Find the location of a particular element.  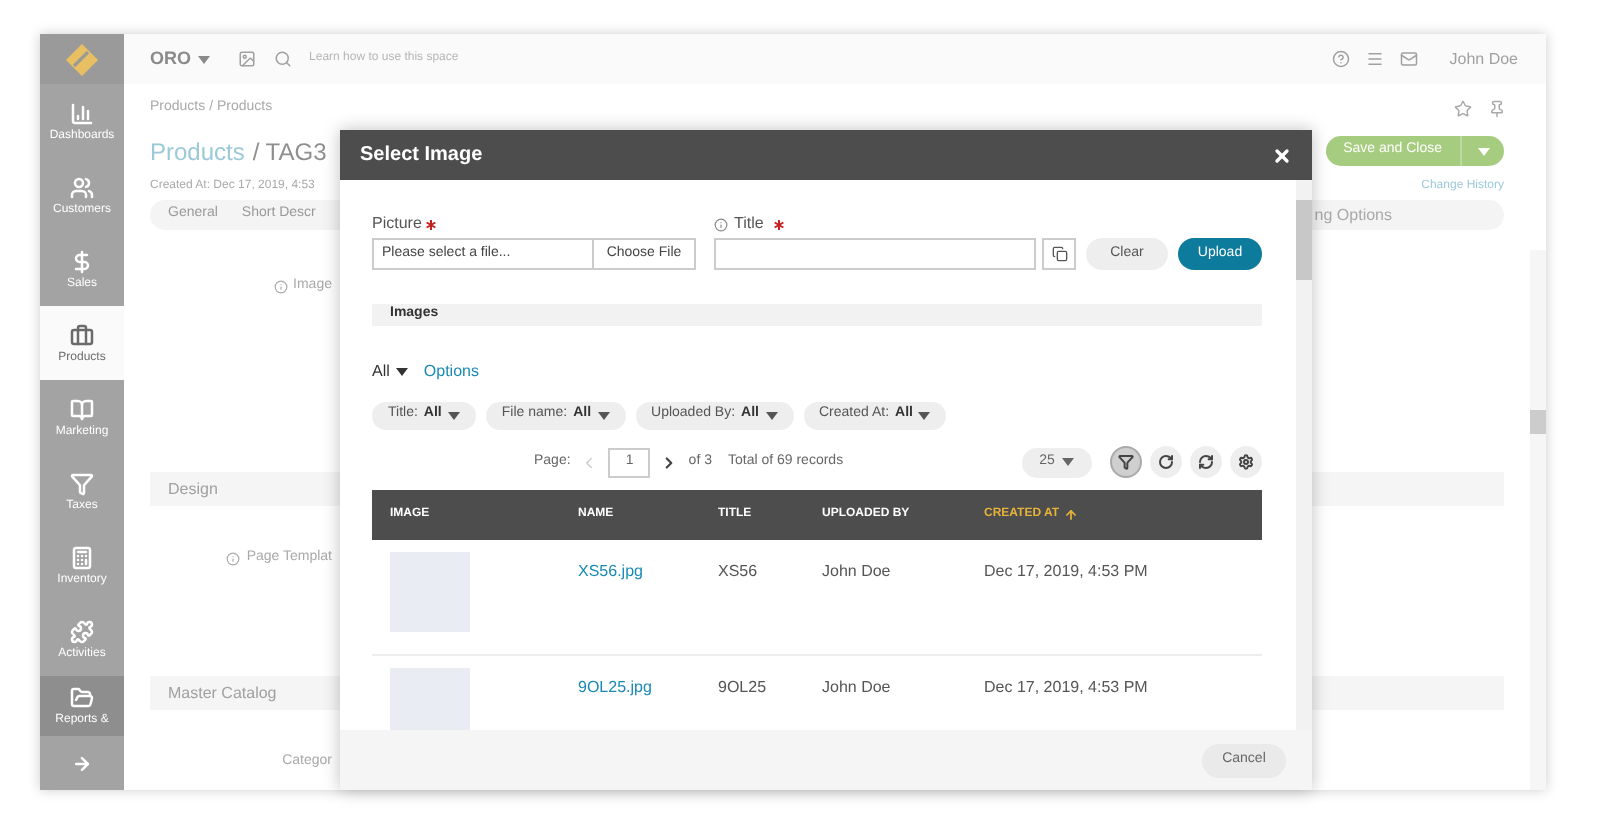

star-icon is located at coordinates (1463, 108).